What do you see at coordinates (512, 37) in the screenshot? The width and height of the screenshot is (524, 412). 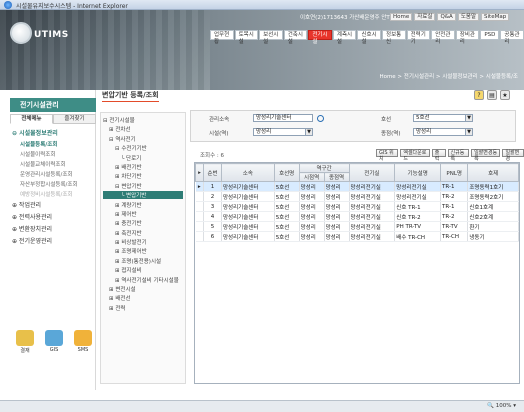 I see `top-menu-item: 공통관리` at bounding box center [512, 37].